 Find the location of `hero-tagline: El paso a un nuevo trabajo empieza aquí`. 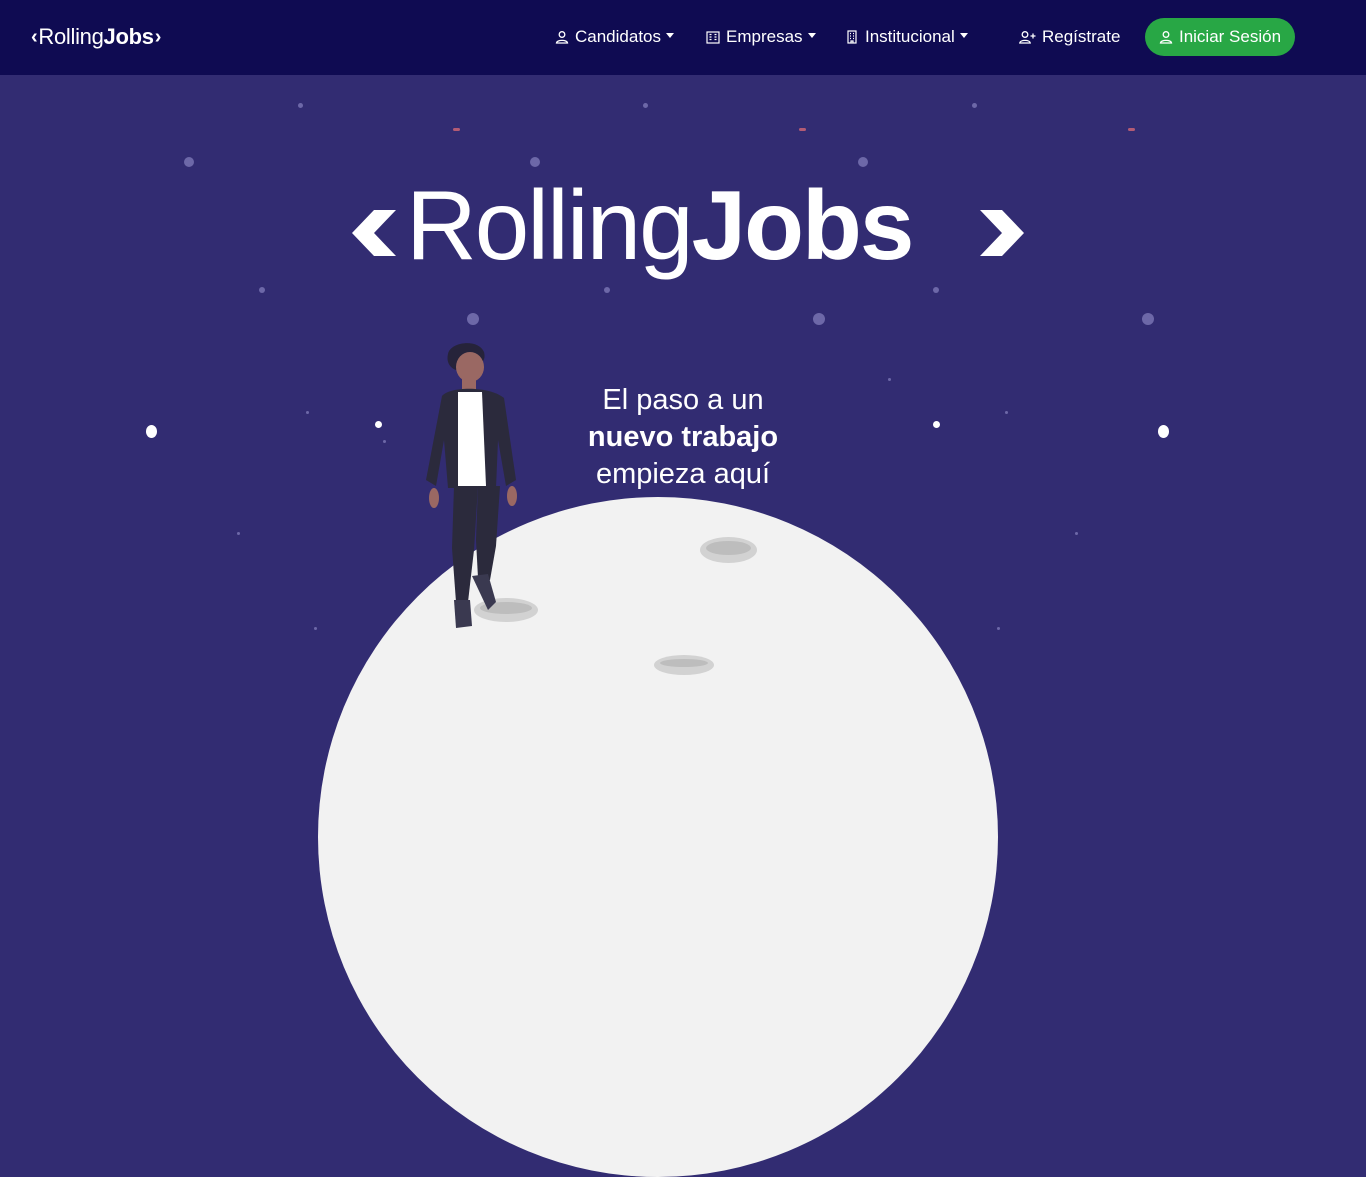

hero-tagline: El paso a un nuevo trabajo empieza aquí is located at coordinates (683, 437).